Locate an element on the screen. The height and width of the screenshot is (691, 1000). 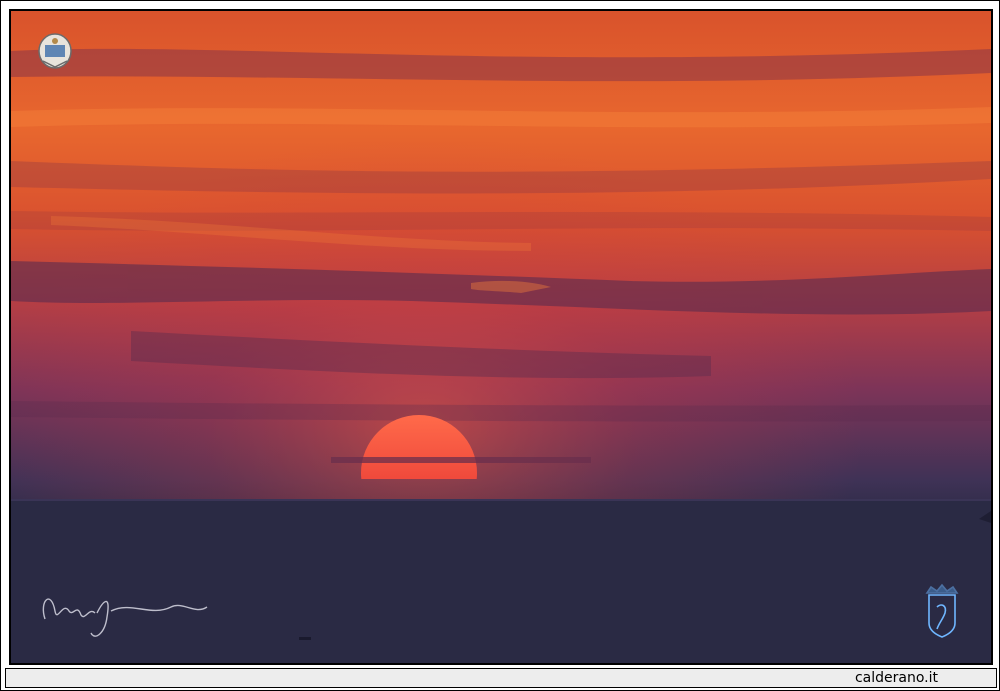
footer-bar: calderano.it is located at coordinates (501, 678).